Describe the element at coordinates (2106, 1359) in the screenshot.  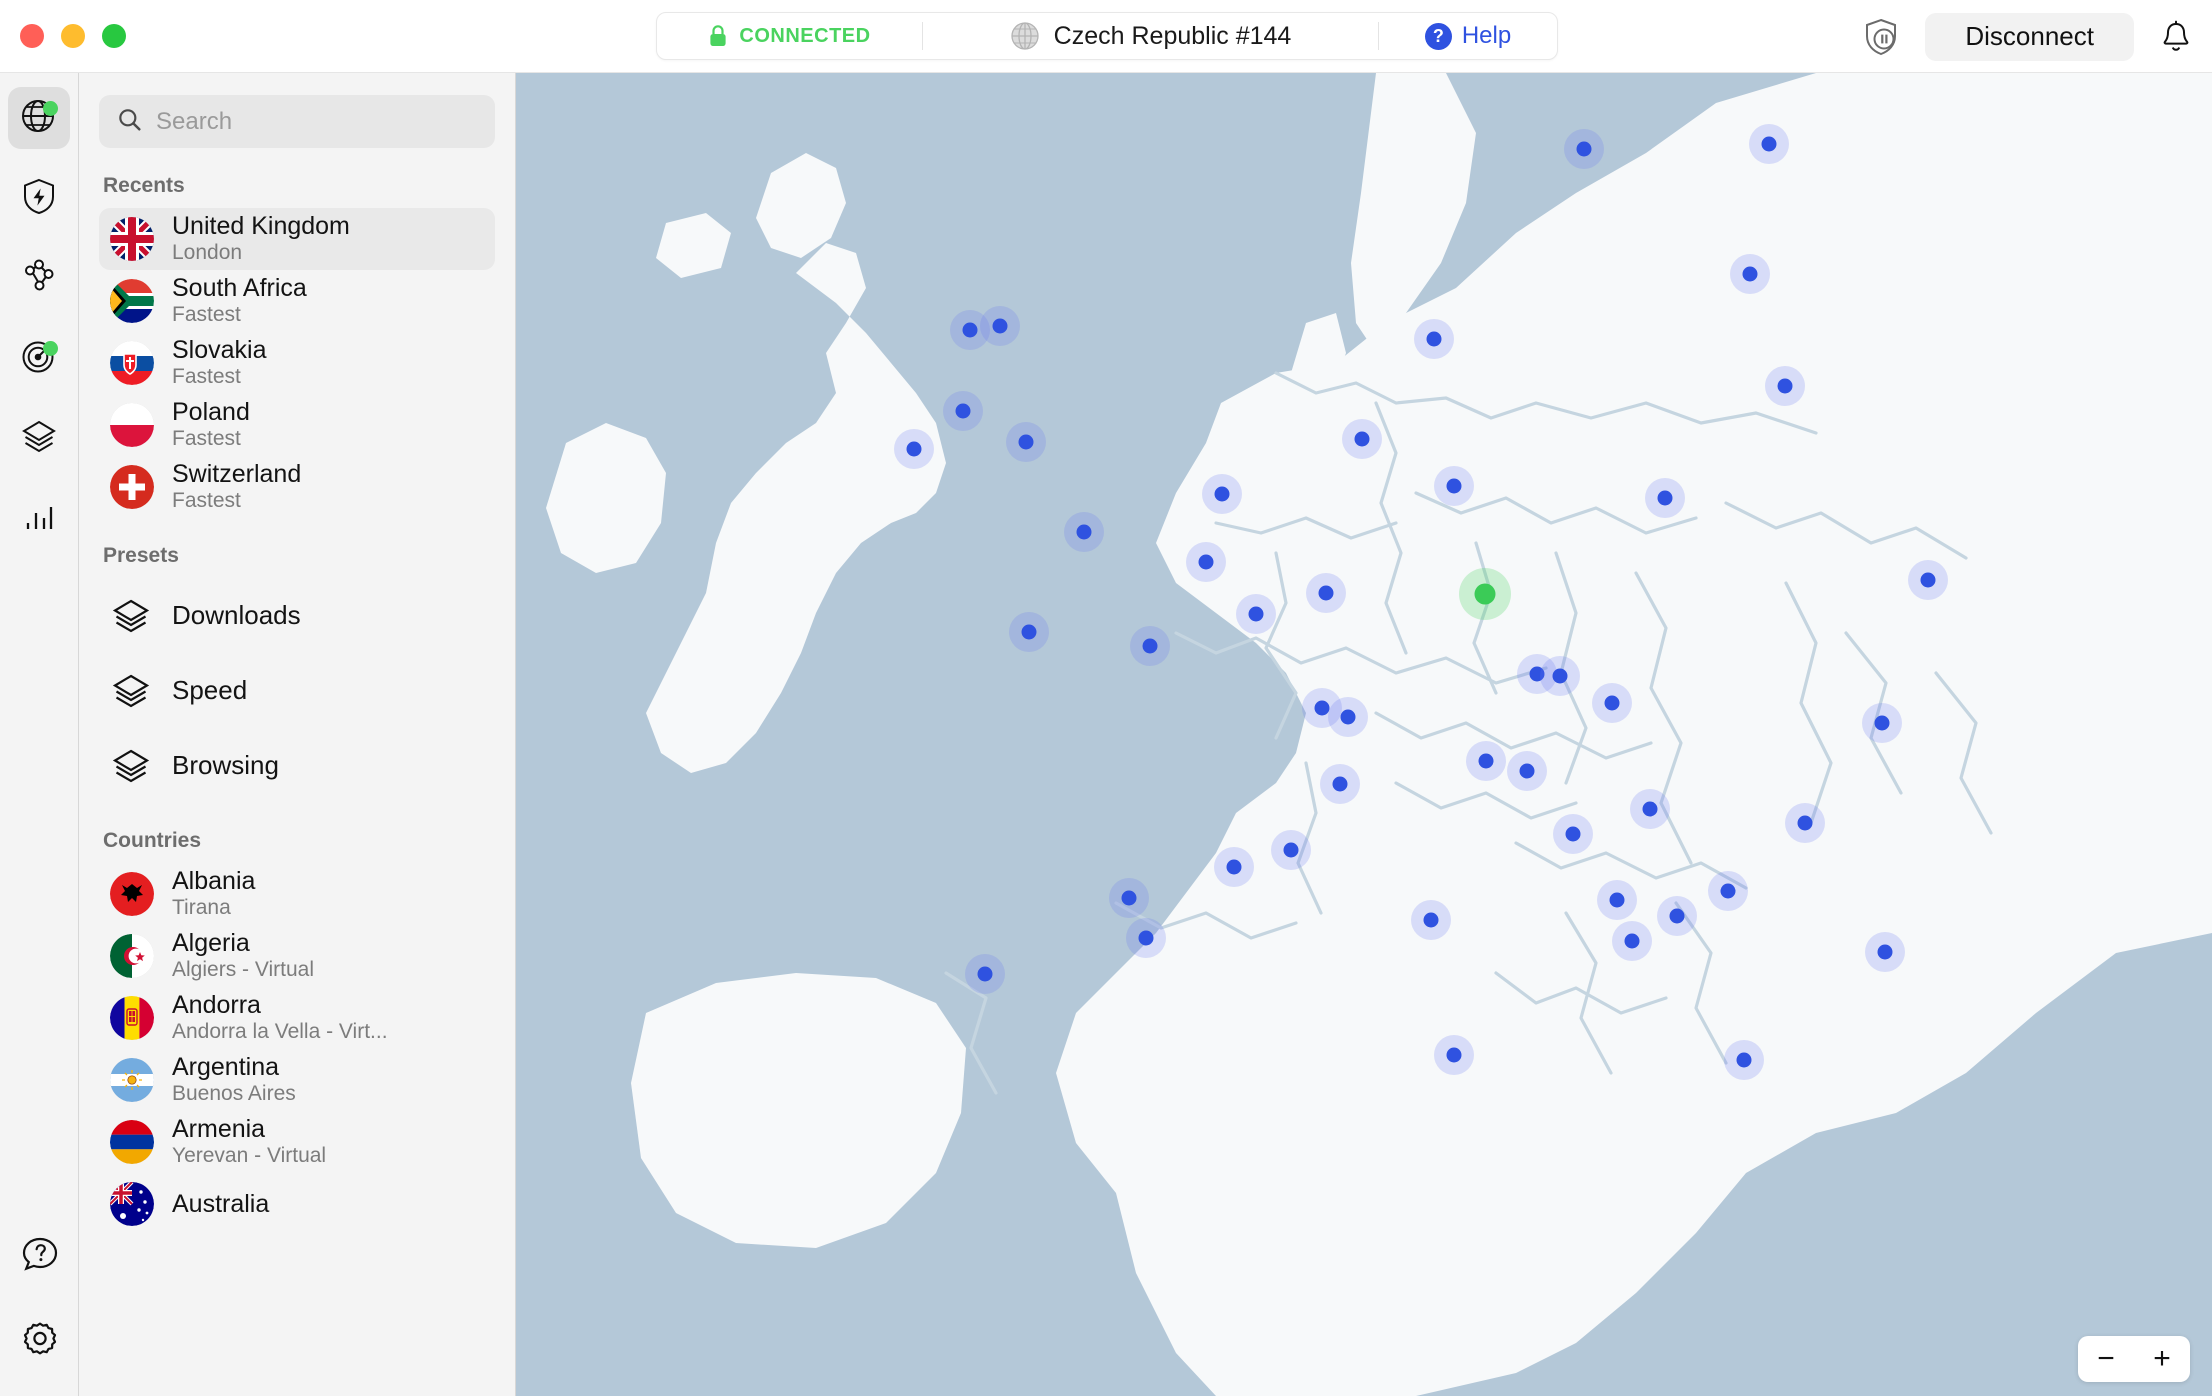
I see `zoom-out-button: −` at that location.